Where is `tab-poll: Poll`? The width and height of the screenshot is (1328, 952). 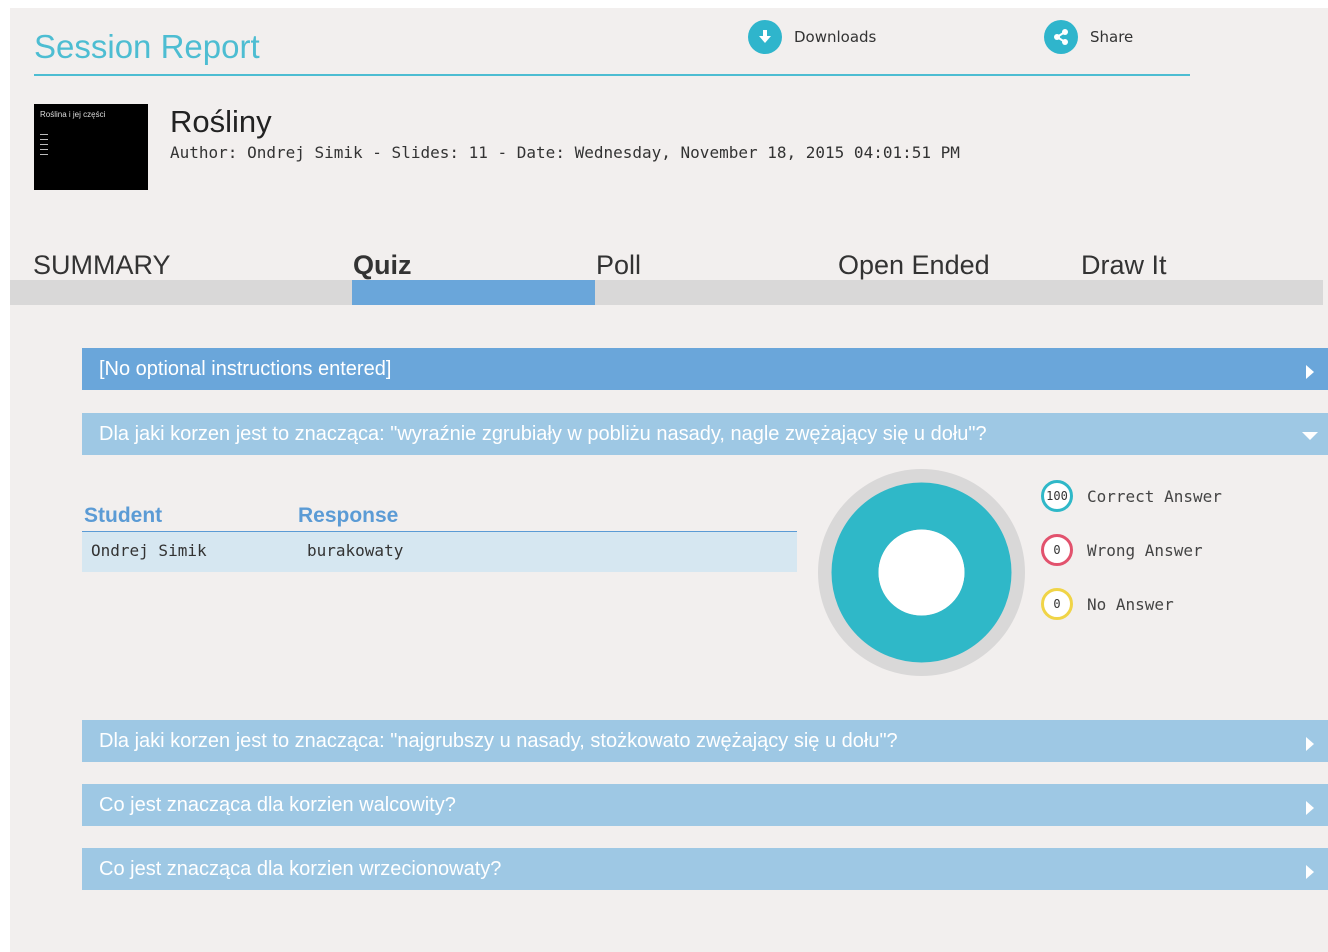
tab-poll: Poll is located at coordinates (618, 265).